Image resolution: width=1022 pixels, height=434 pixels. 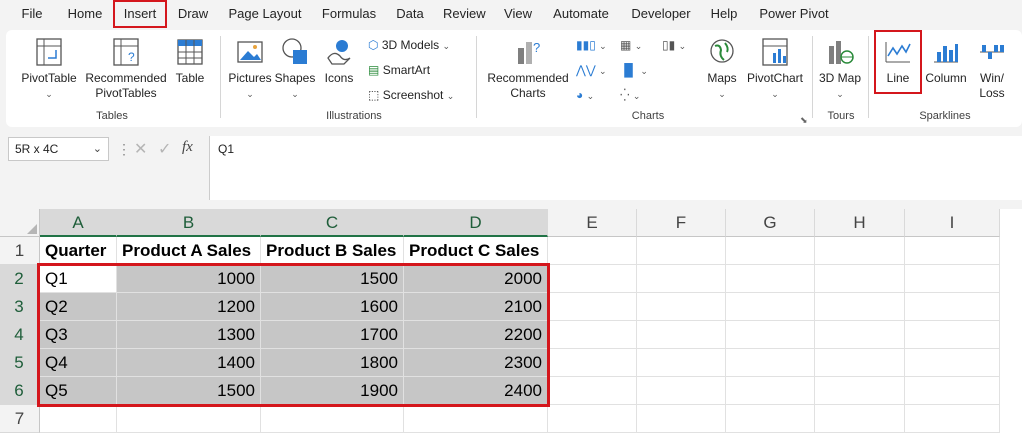 What do you see at coordinates (615, 168) in the screenshot?
I see `formula-input: Q1` at bounding box center [615, 168].